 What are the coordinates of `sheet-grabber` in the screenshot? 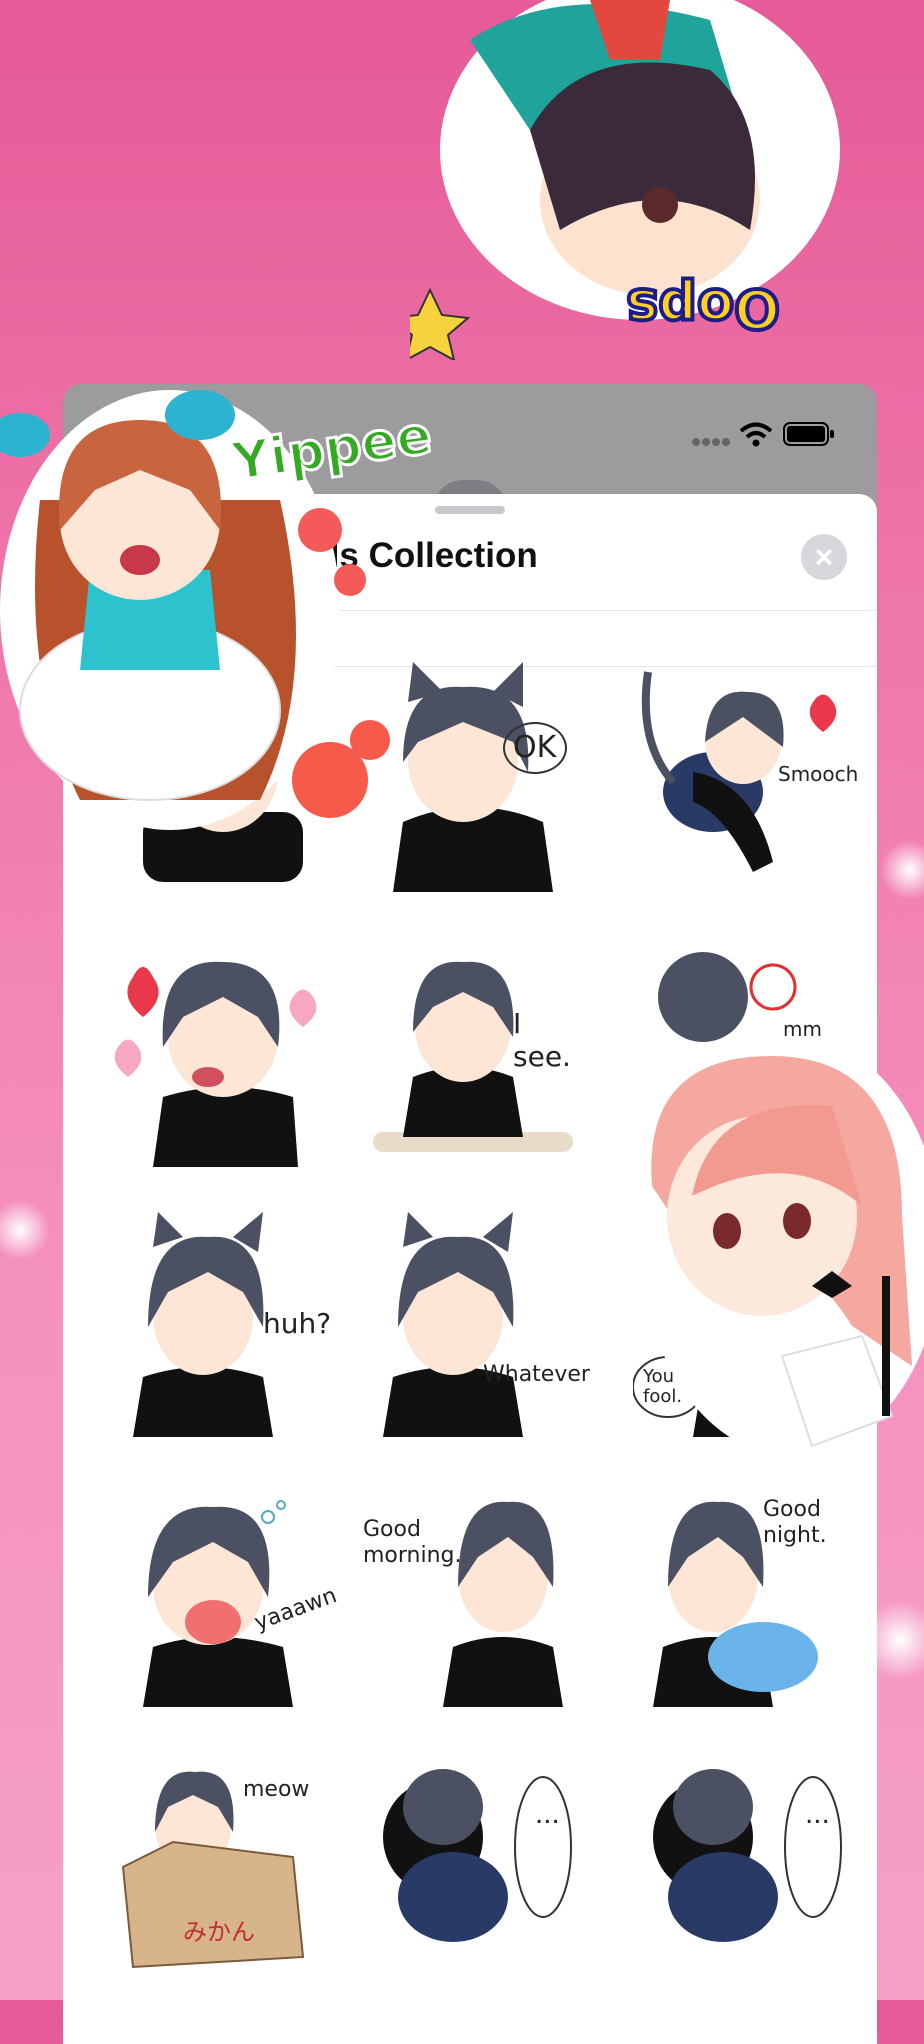 It's located at (470, 510).